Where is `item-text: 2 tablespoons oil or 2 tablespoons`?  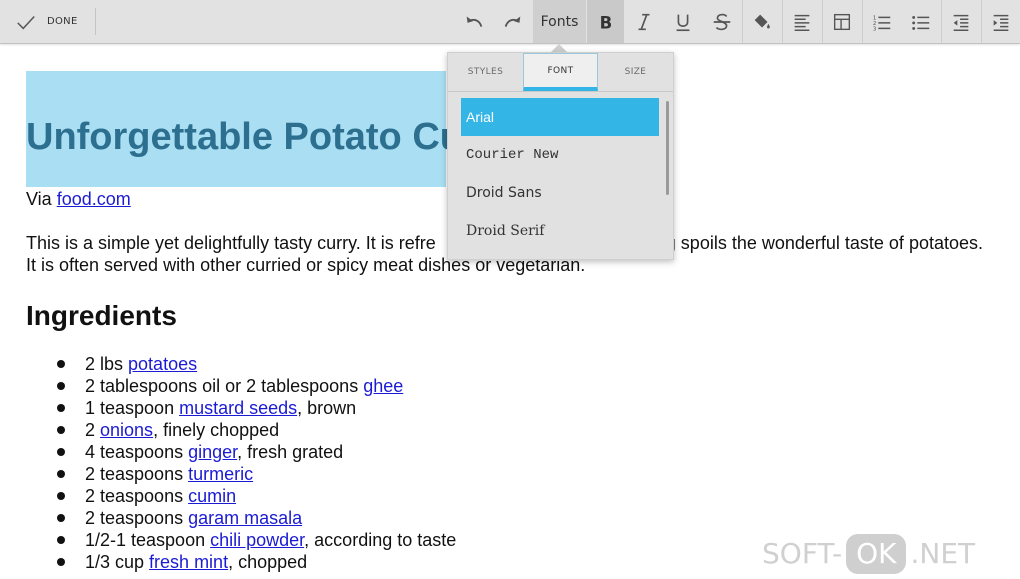 item-text: 2 tablespoons oil or 2 tablespoons is located at coordinates (224, 386).